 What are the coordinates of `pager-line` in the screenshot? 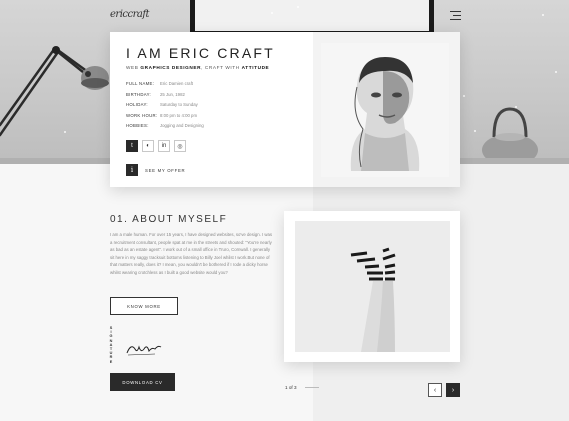 It's located at (311, 387).